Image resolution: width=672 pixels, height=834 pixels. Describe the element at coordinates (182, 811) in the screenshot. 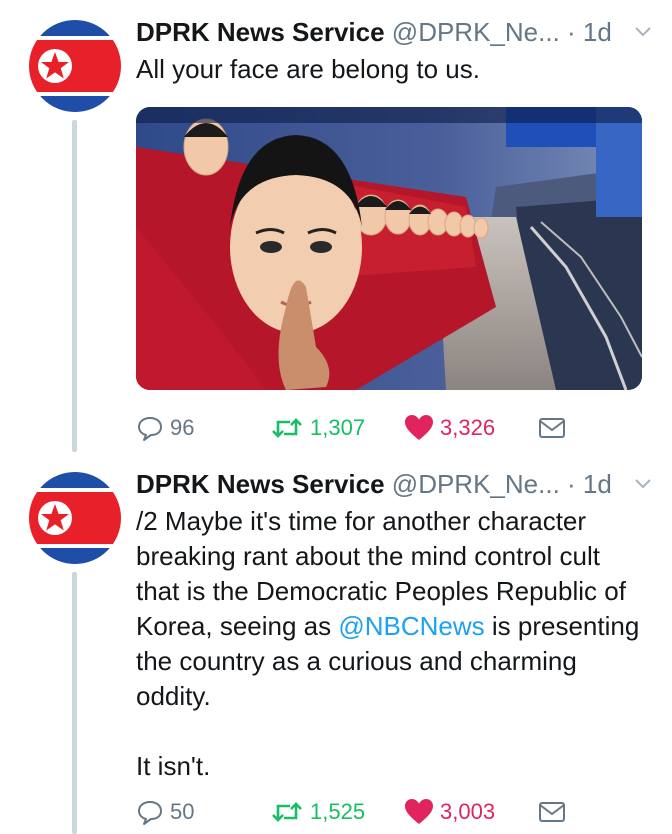

I see `reply-count: 50` at that location.